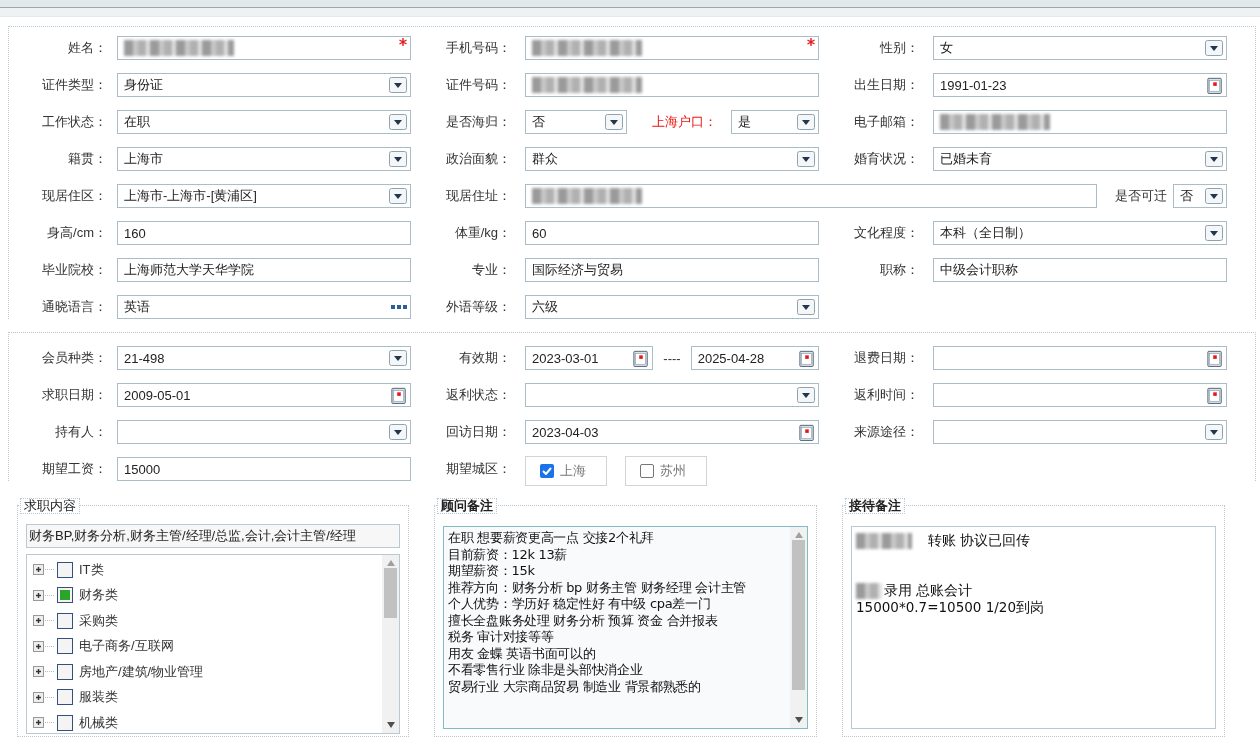 Image resolution: width=1260 pixels, height=738 pixels. Describe the element at coordinates (264, 85) in the screenshot. I see `dropdown: 身份证` at that location.